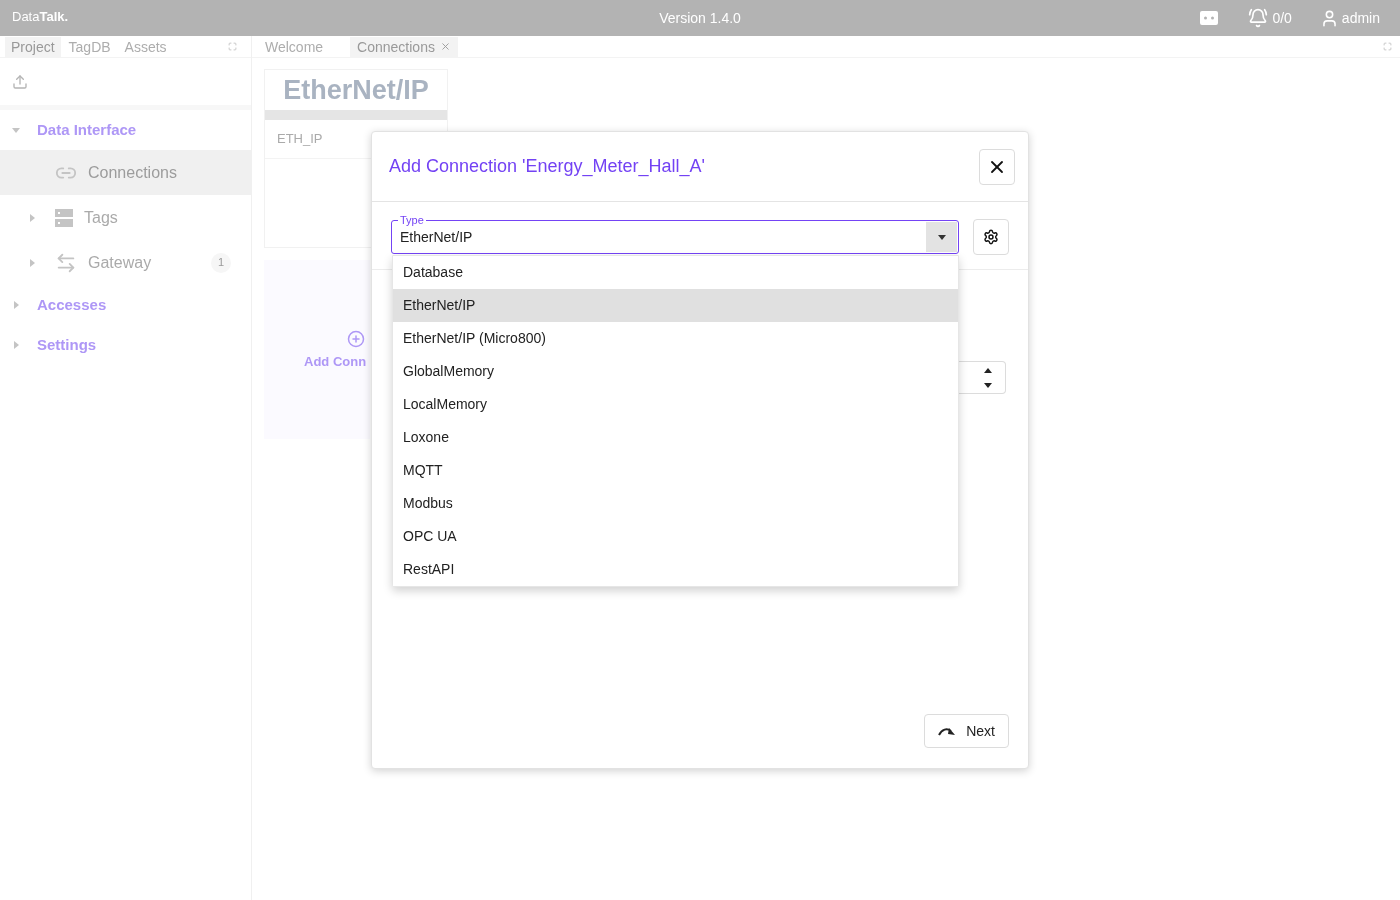 Image resolution: width=1400 pixels, height=900 pixels. Describe the element at coordinates (101, 217) in the screenshot. I see `tree-item-label: Tags` at that location.